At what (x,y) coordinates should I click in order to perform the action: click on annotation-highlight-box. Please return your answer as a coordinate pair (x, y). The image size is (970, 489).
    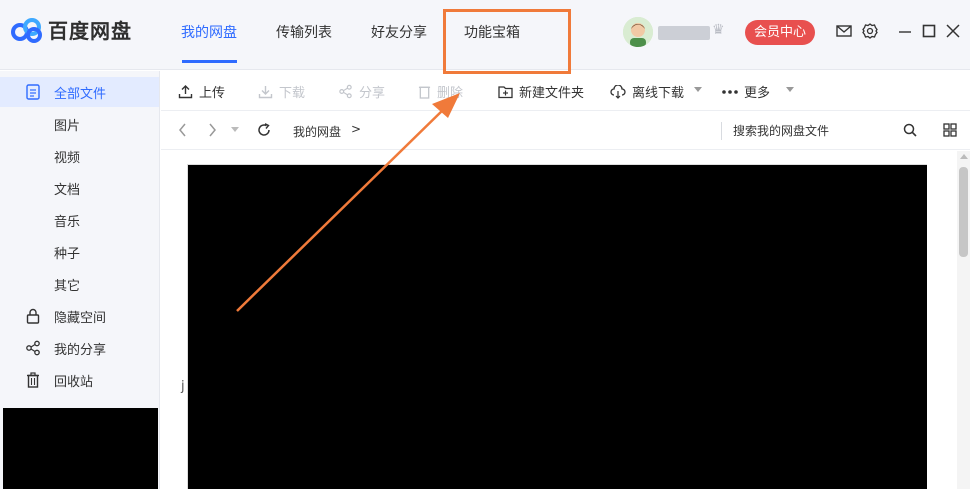
    Looking at the image, I should click on (507, 41).